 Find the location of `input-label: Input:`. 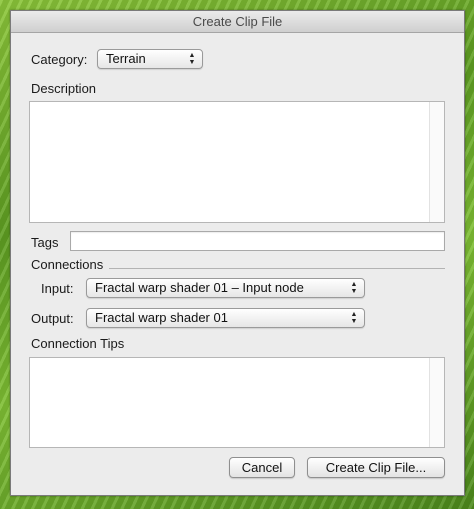

input-label: Input: is located at coordinates (57, 288).